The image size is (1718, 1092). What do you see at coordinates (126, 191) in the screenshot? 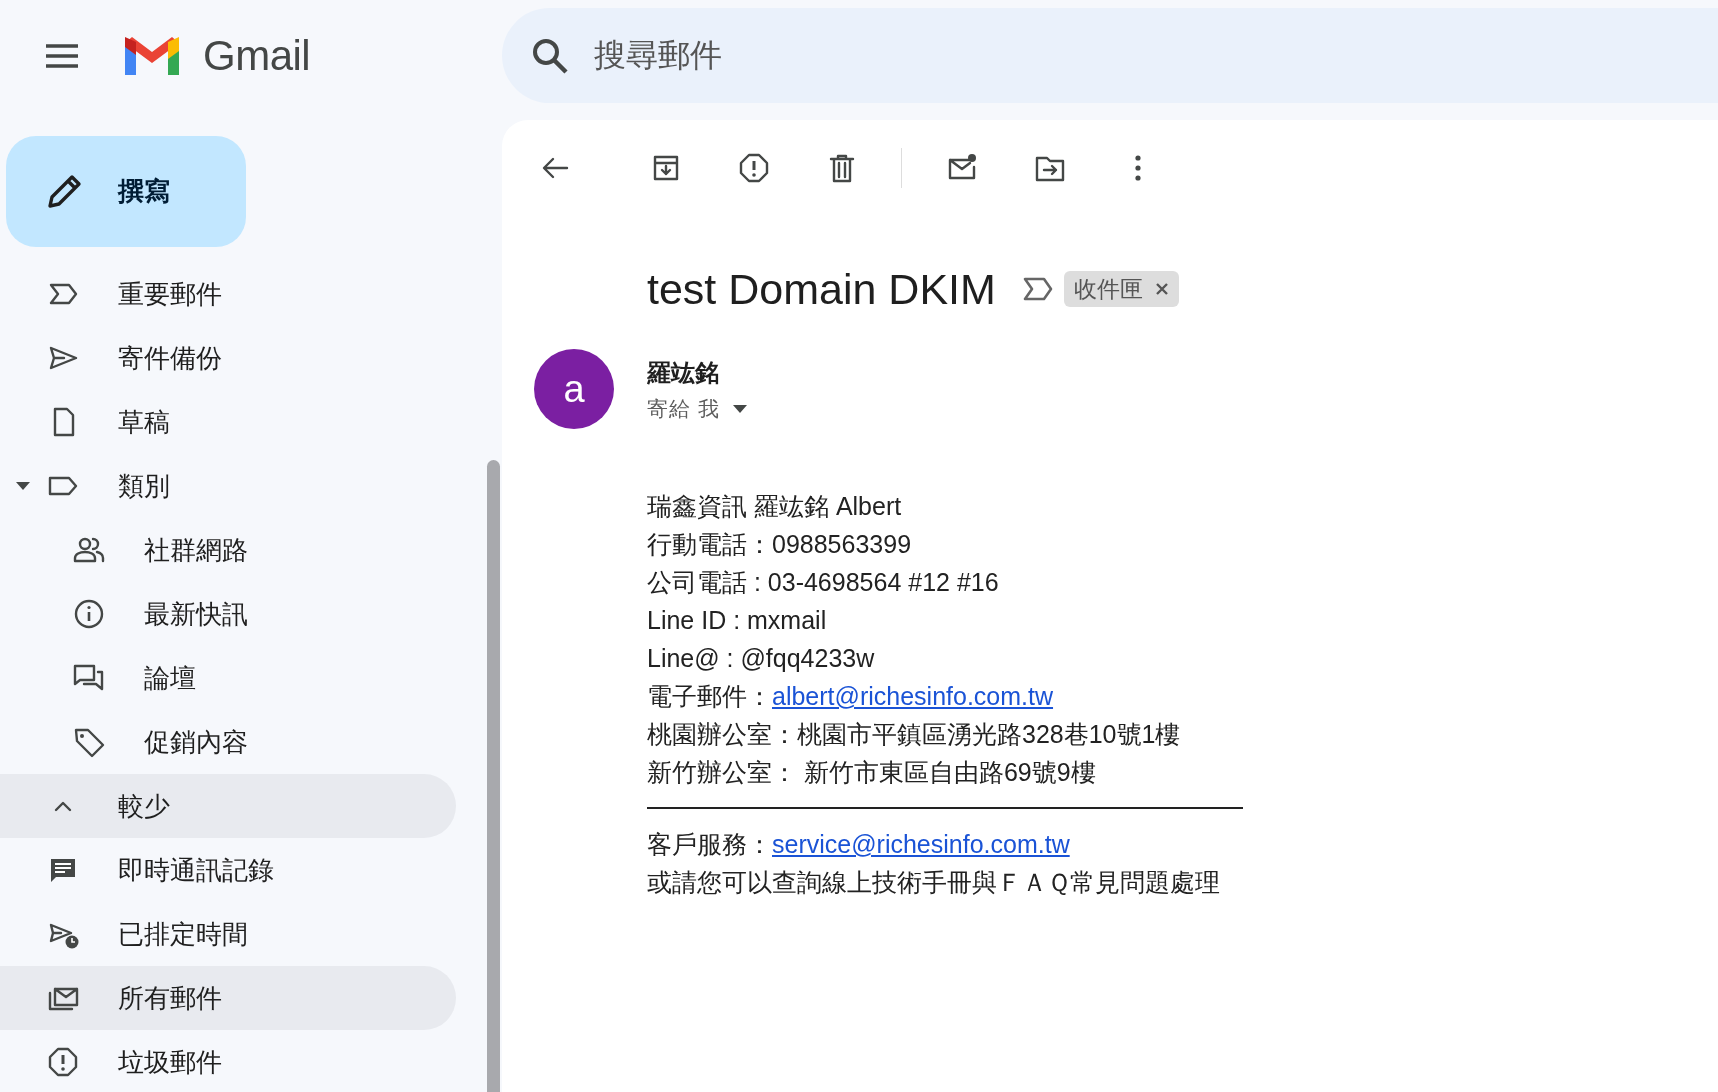
I see `compose-button: 撰寫` at bounding box center [126, 191].